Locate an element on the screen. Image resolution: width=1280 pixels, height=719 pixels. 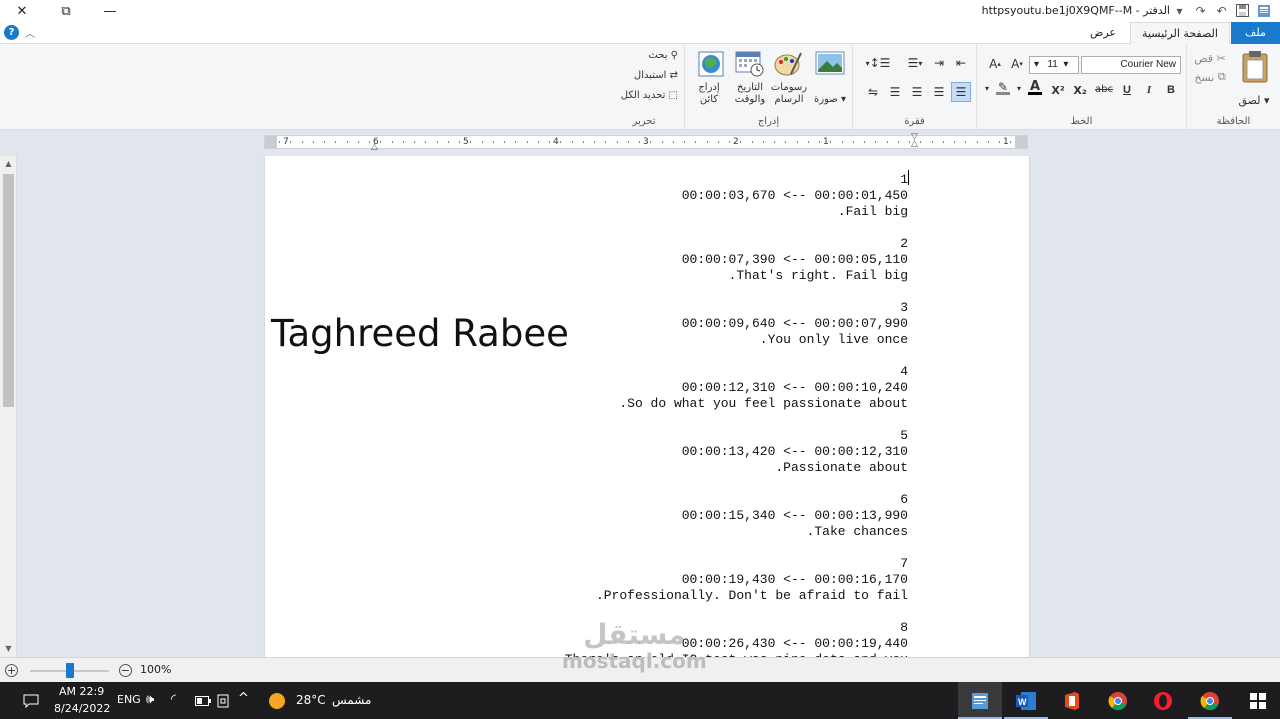
document-line: 00:00:12,310 <-- 00:00:10,240 is located at coordinates (794, 387).